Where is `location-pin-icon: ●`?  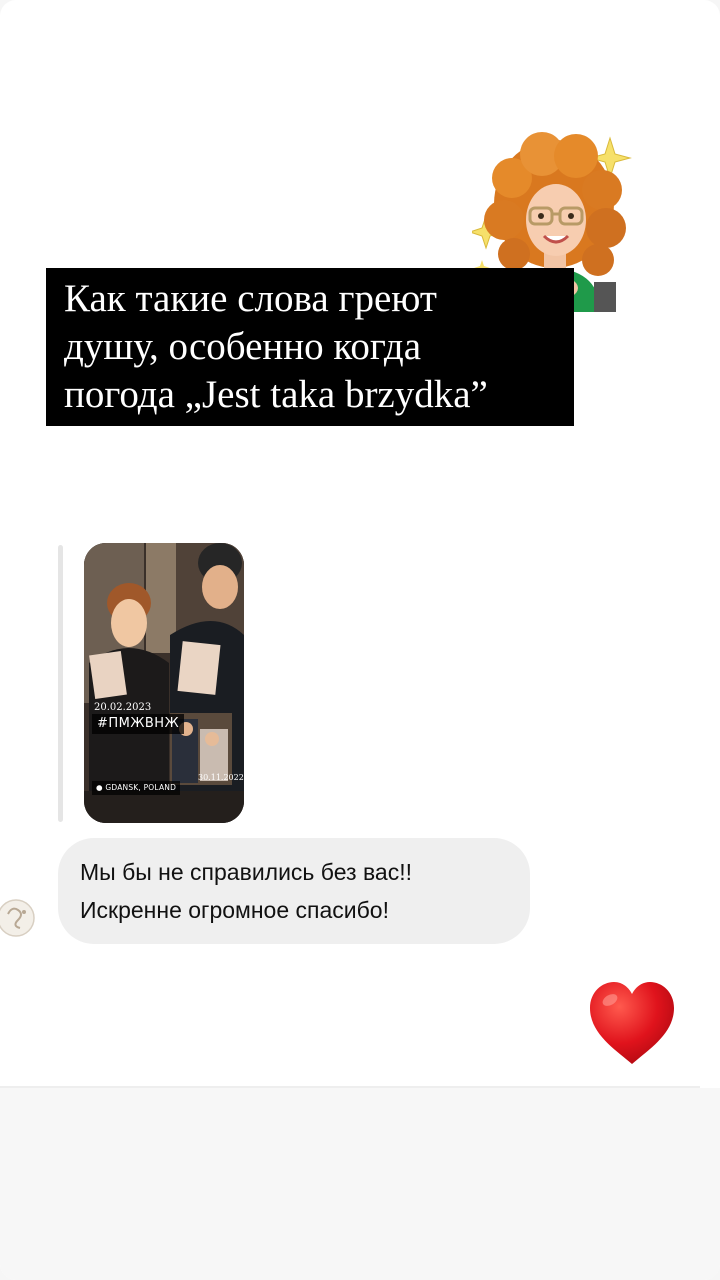
location-pin-icon: ● is located at coordinates (99, 787).